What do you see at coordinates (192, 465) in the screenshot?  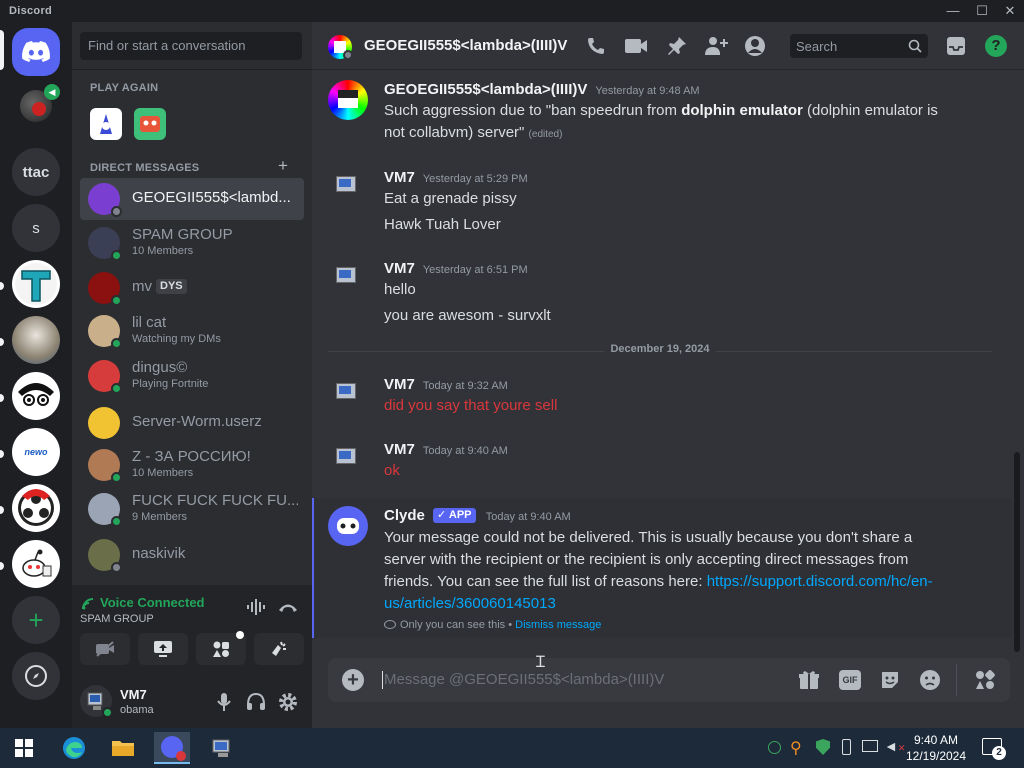 I see `dm-item: Z - ЗА РОССИЮ! 10 Members` at bounding box center [192, 465].